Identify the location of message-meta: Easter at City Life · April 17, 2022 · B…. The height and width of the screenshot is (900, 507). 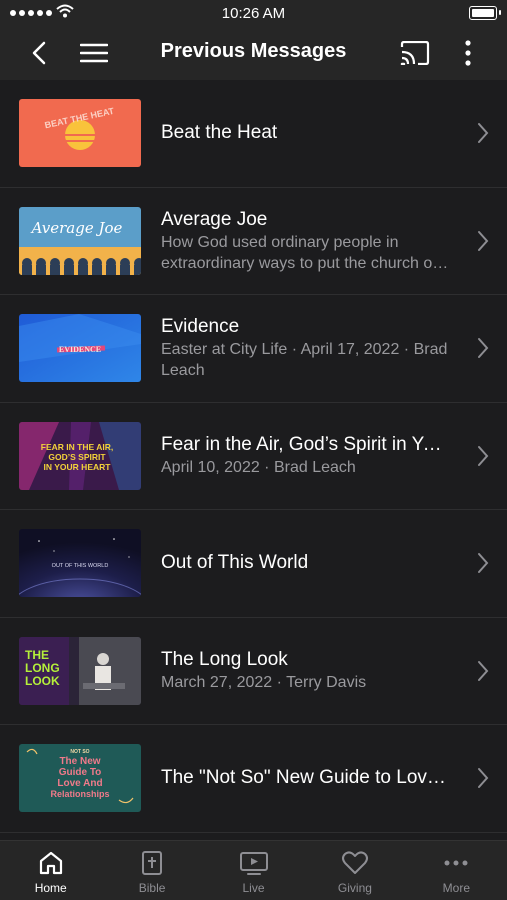
(304, 360).